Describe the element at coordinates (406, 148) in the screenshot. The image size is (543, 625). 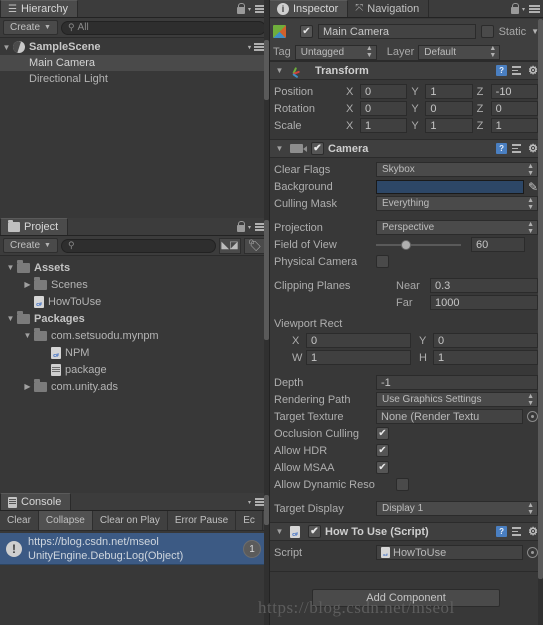
I see `camera-component-header: ▼ ✔ Camera ? ⚙` at that location.